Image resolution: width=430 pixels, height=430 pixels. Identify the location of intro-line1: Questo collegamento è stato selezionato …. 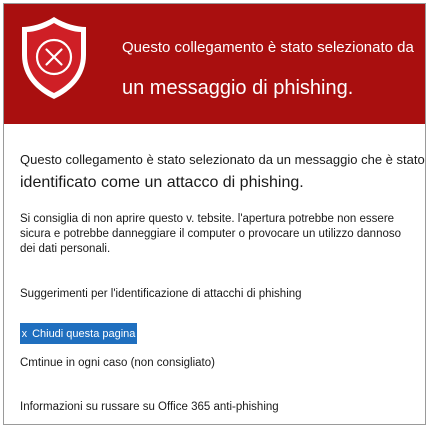
(222, 159).